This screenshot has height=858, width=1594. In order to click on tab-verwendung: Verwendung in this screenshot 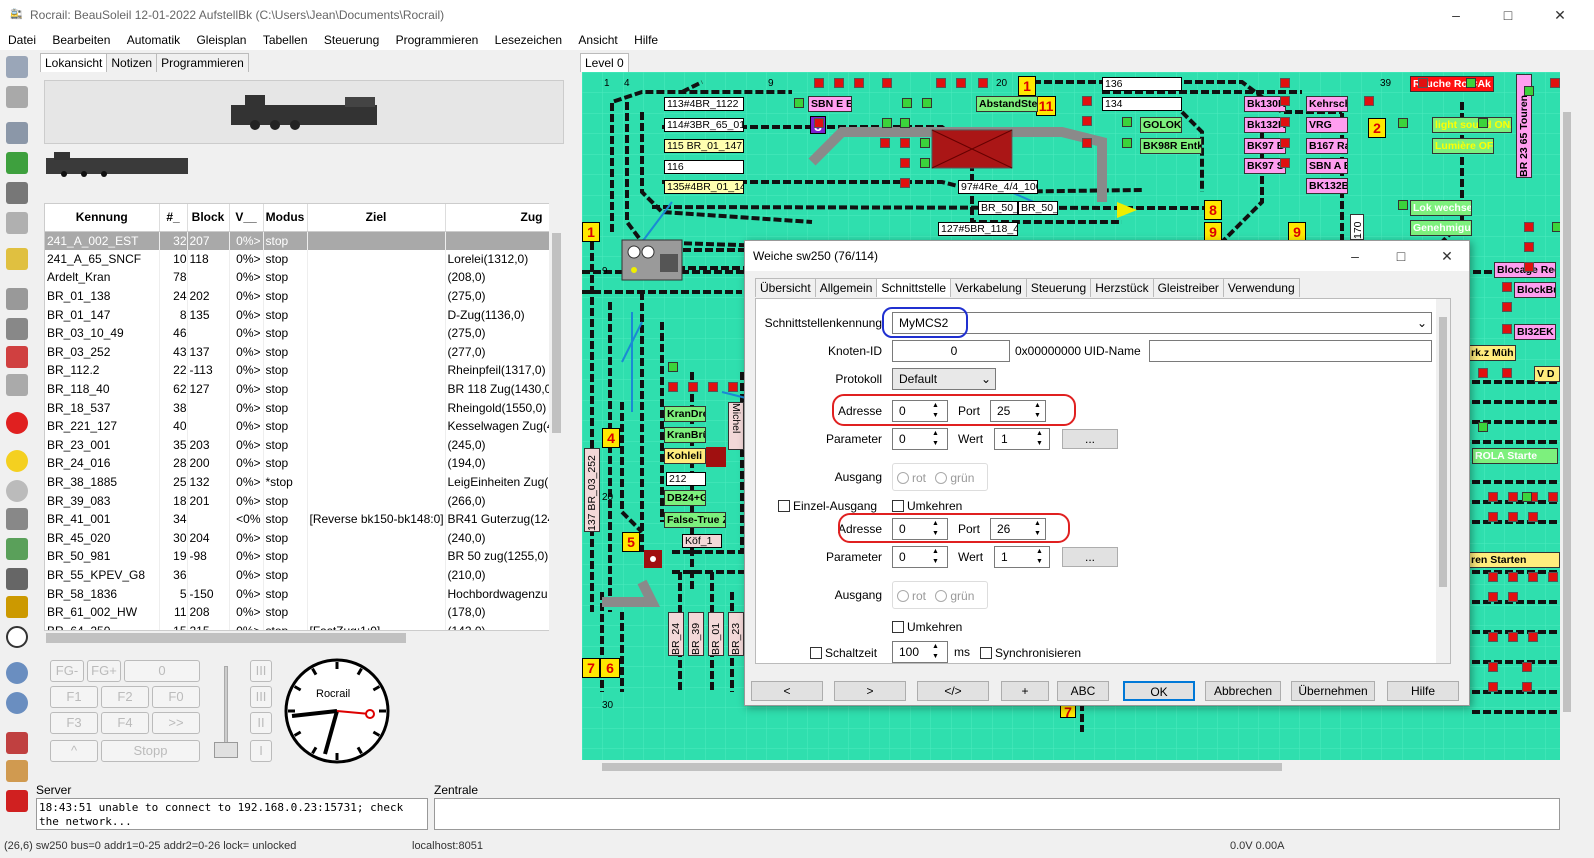, I will do `click(1261, 287)`.